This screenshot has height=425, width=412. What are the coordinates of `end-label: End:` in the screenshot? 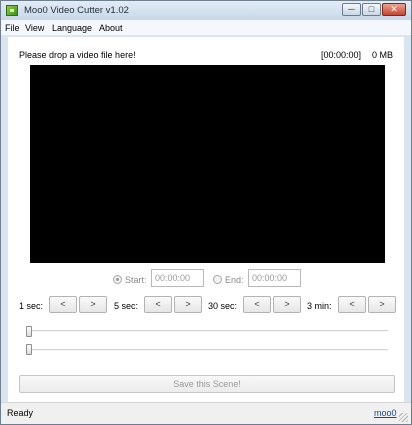 It's located at (234, 280).